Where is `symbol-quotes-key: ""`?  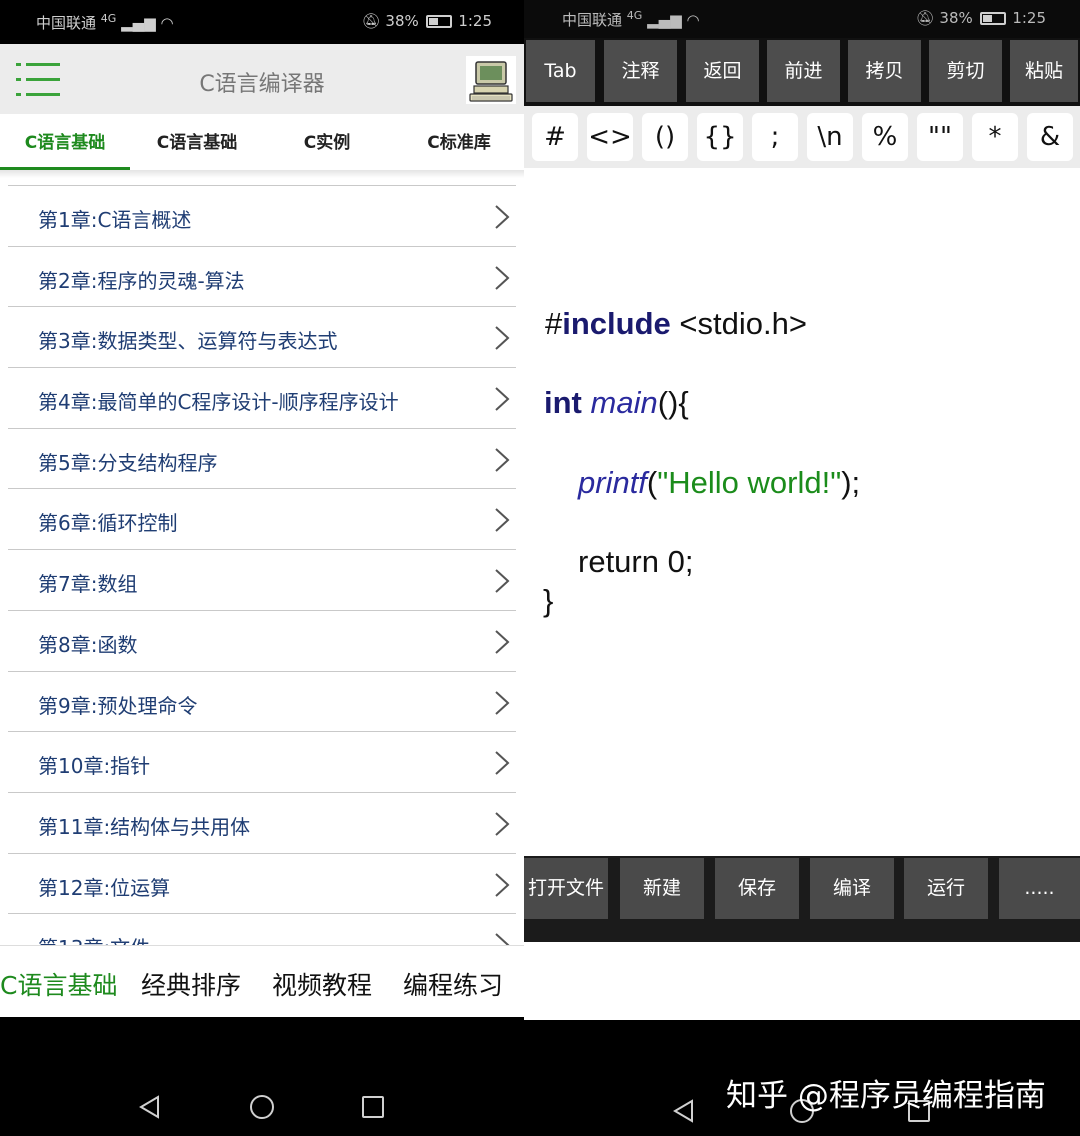
symbol-quotes-key: "" is located at coordinates (940, 137).